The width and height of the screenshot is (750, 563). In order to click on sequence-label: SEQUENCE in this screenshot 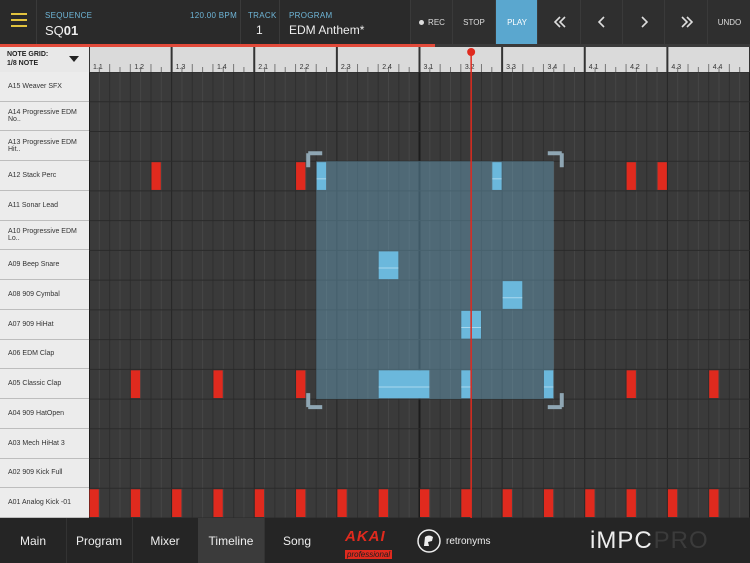, I will do `click(69, 15)`.